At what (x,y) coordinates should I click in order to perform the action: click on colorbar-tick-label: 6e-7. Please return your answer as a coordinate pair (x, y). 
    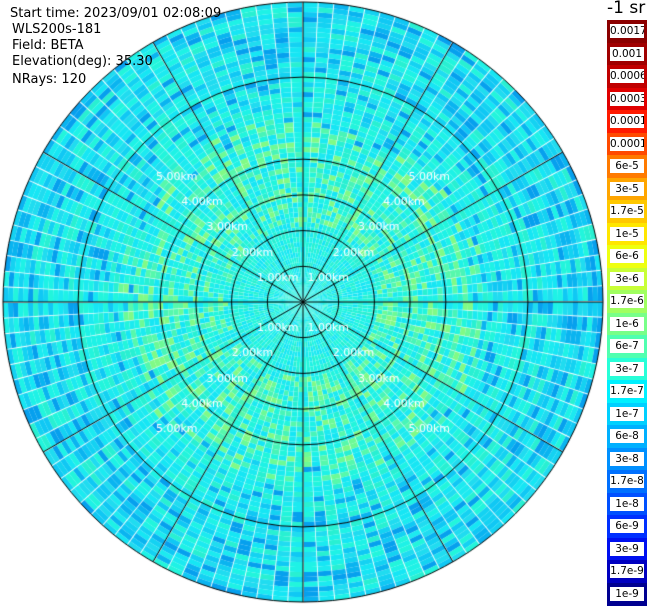
    Looking at the image, I should click on (627, 346).